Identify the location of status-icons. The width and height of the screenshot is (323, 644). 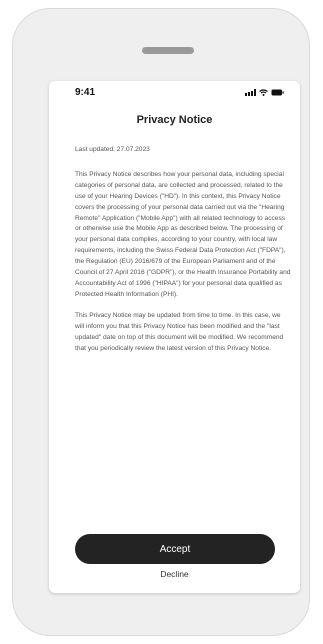
(264, 92).